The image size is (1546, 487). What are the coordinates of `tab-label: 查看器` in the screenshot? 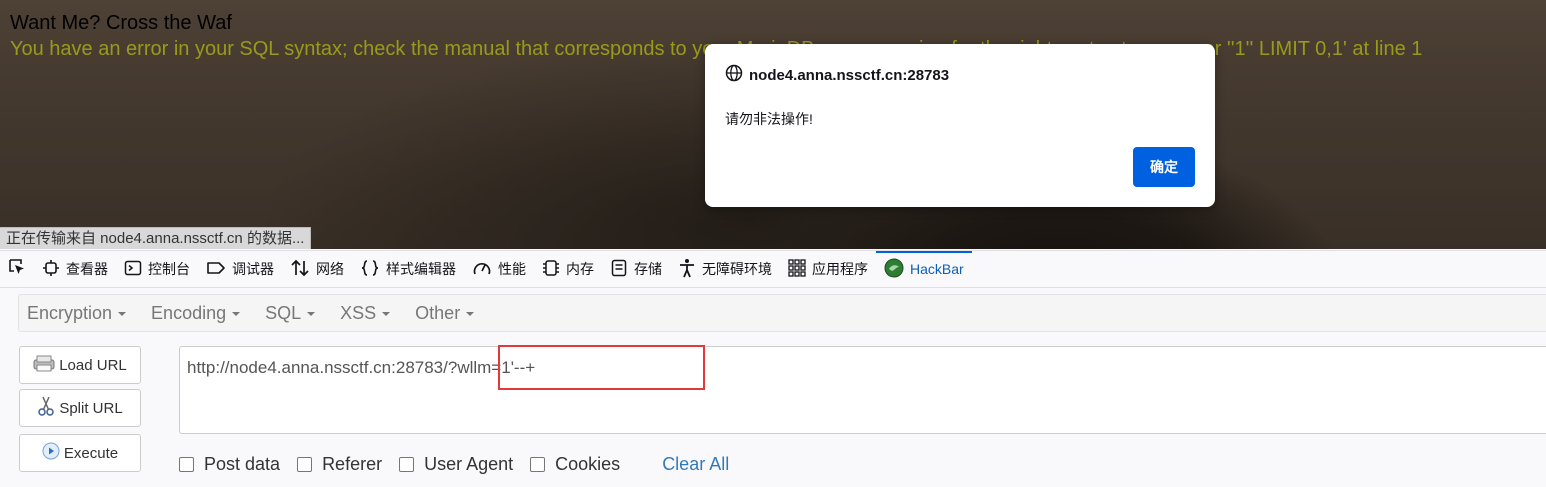 It's located at (87, 269).